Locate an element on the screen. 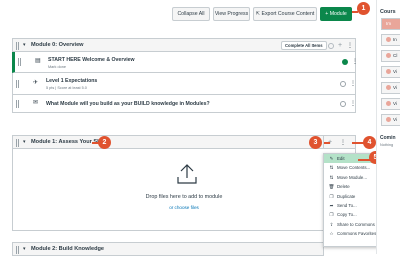 The height and width of the screenshot is (256, 400). upload-icon is located at coordinates (187, 174).